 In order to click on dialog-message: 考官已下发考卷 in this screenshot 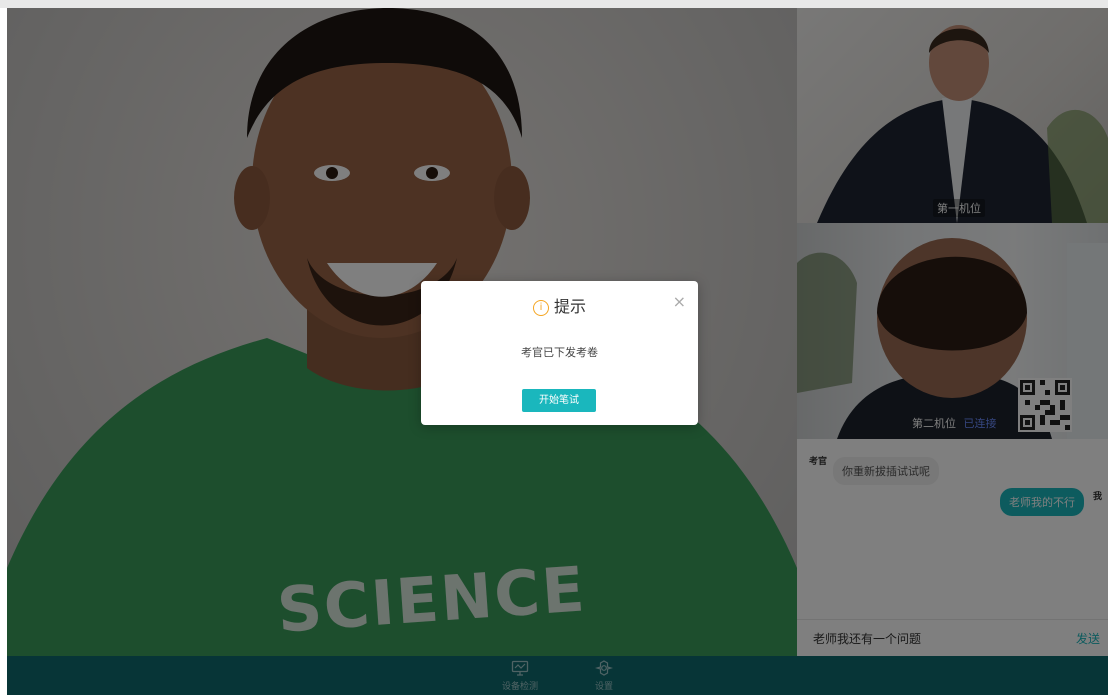, I will do `click(559, 352)`.